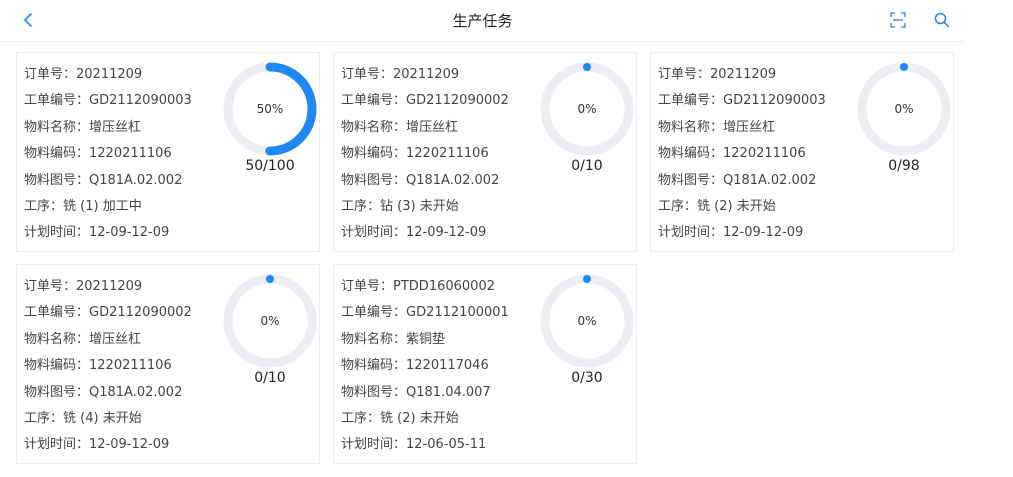 The width and height of the screenshot is (1013, 477). What do you see at coordinates (425, 345) in the screenshot?
I see `material-name-row: 物料名称：紫铜垫` at bounding box center [425, 345].